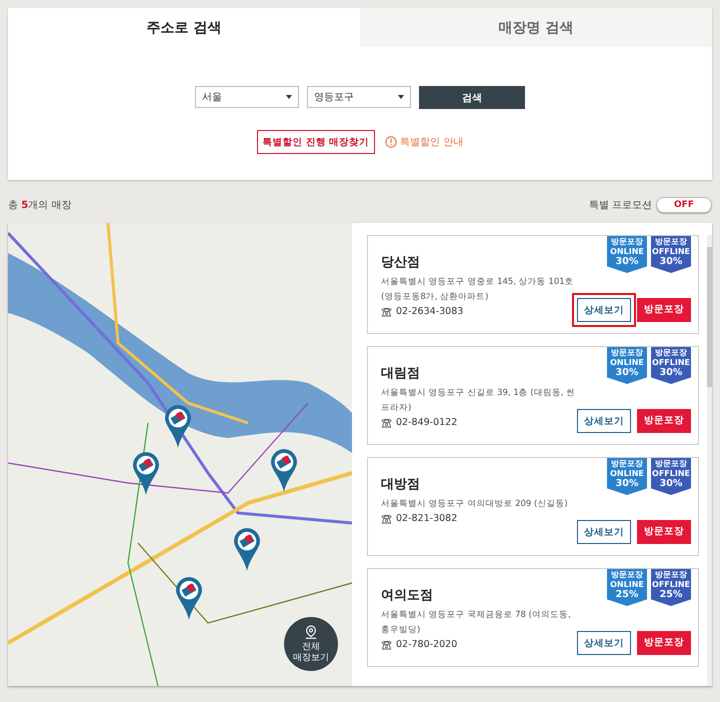  I want to click on store-name: 대림점, so click(401, 373).